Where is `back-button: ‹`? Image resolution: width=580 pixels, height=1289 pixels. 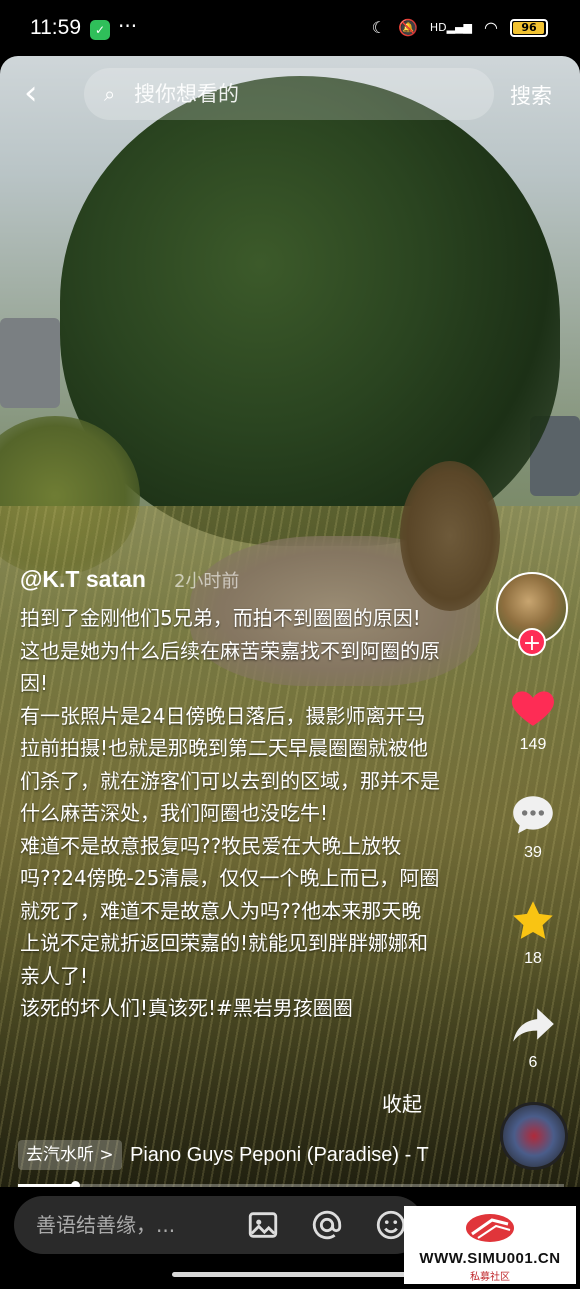
back-button: ‹ is located at coordinates (44, 94).